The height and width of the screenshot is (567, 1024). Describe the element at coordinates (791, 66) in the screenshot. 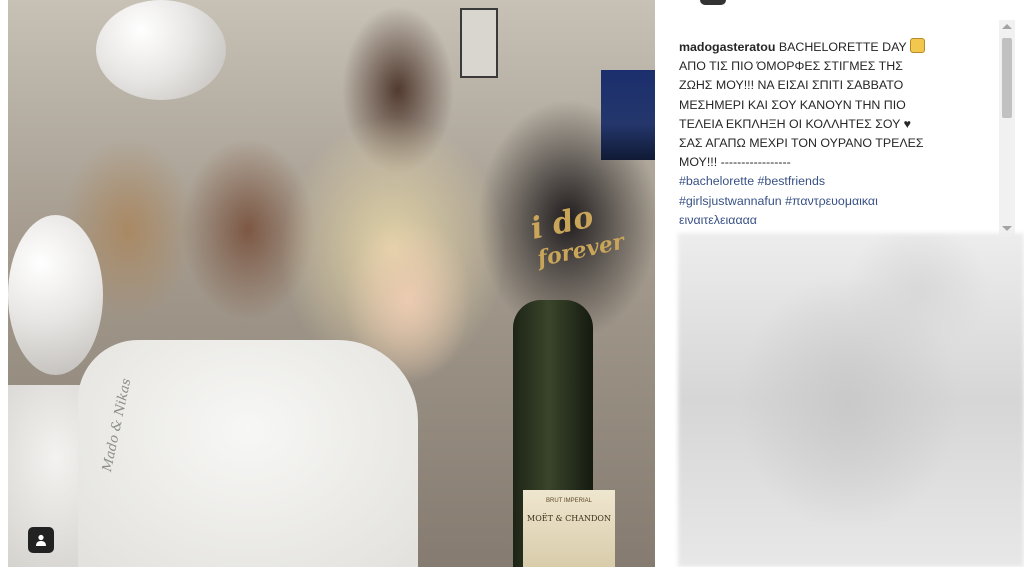

I see `caption-line: ΑΠΟ ΤΙΣ ΠΙΟ ΌΜΟΡΦΕΣ ΣΤΙΓΜΕΣ ΤΗΣ` at that location.